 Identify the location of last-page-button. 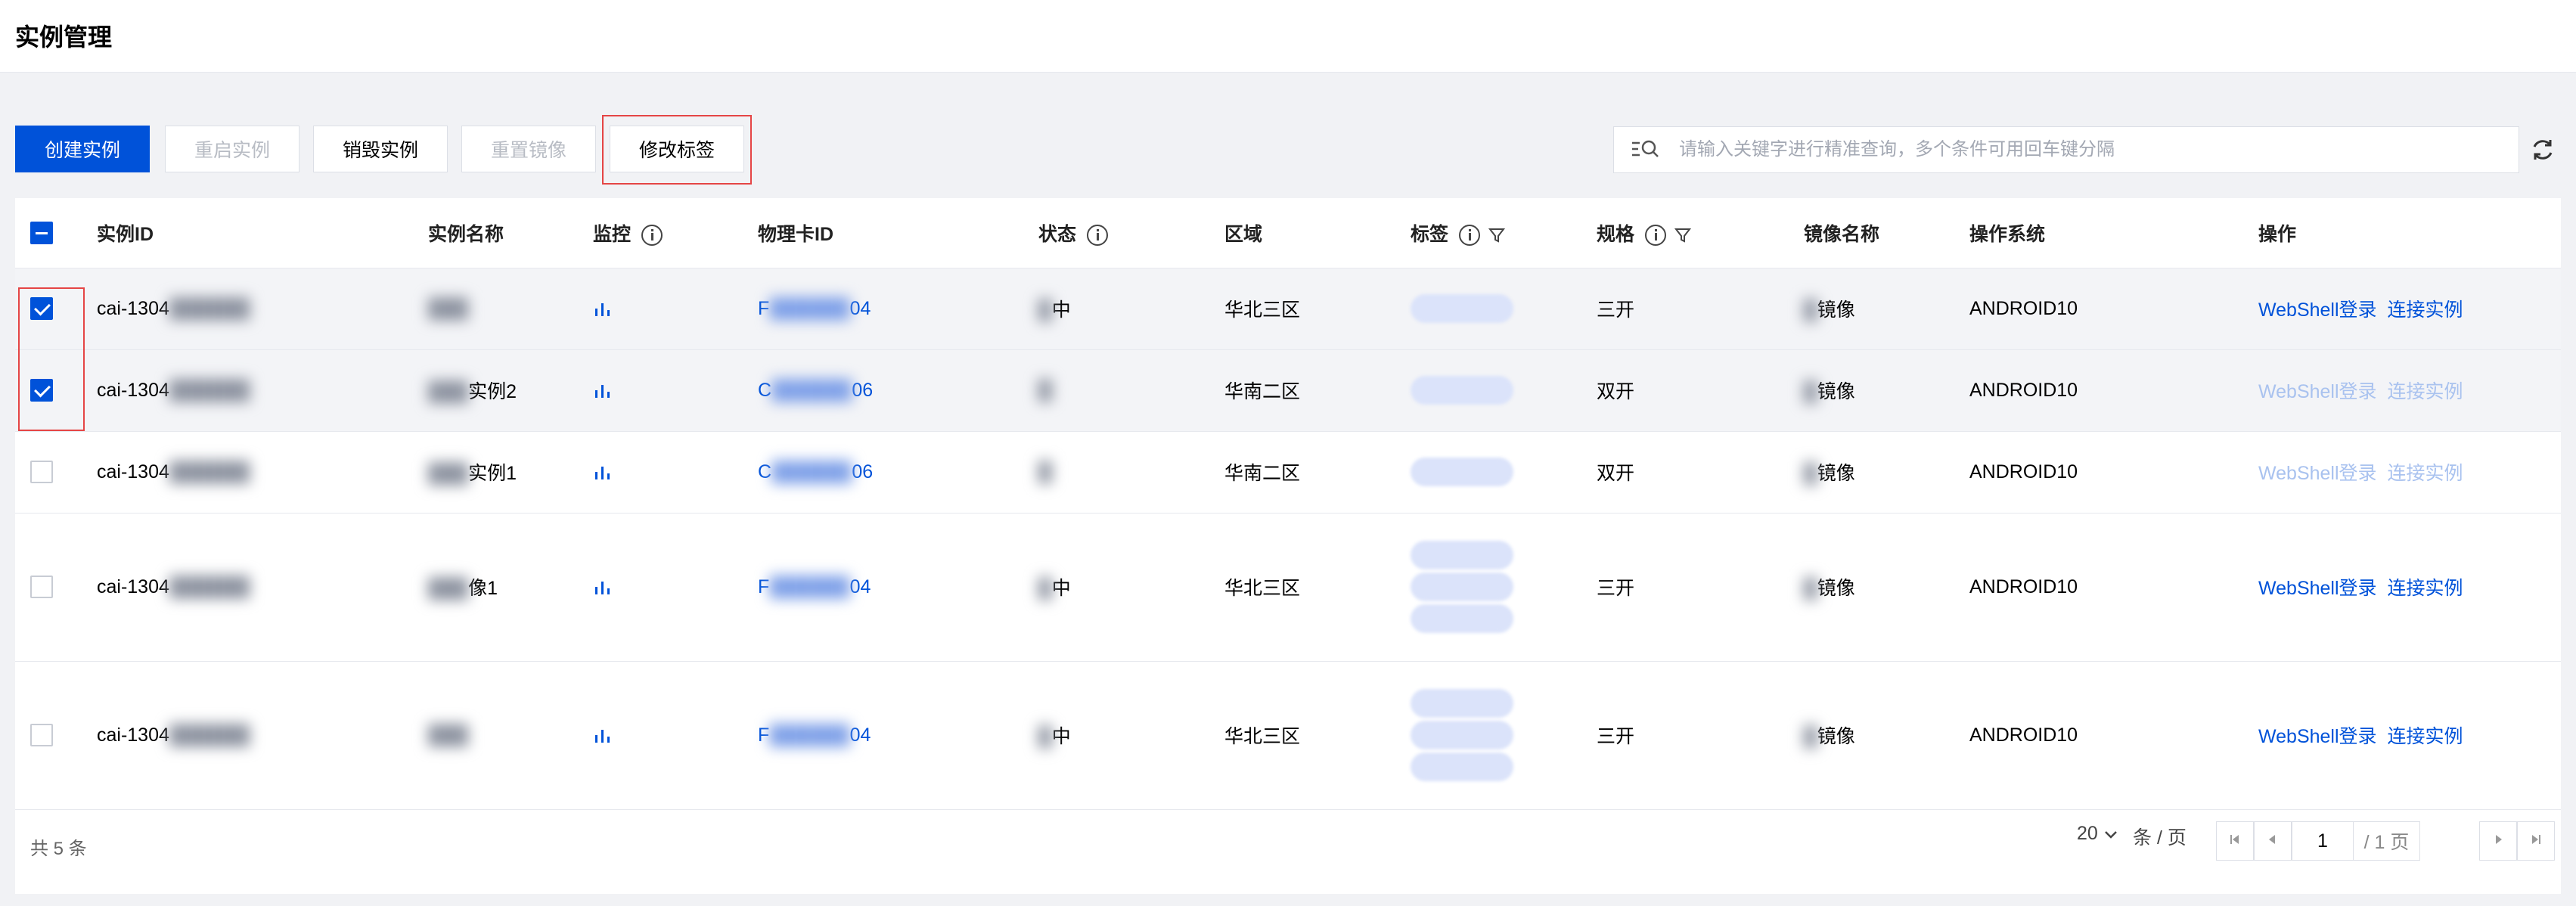
(2536, 841).